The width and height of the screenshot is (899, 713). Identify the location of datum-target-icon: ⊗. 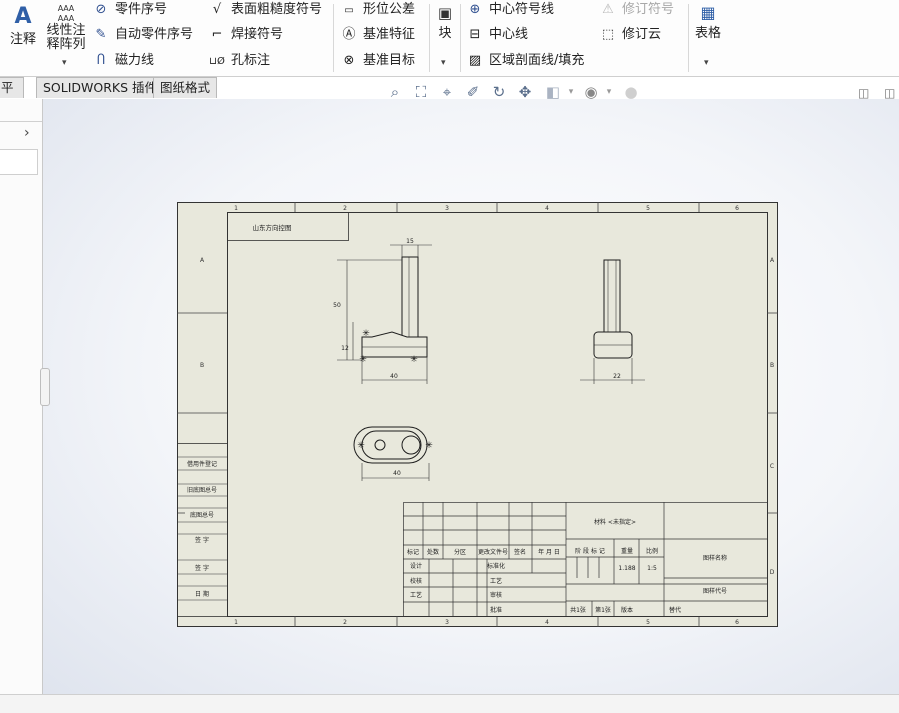
(349, 60).